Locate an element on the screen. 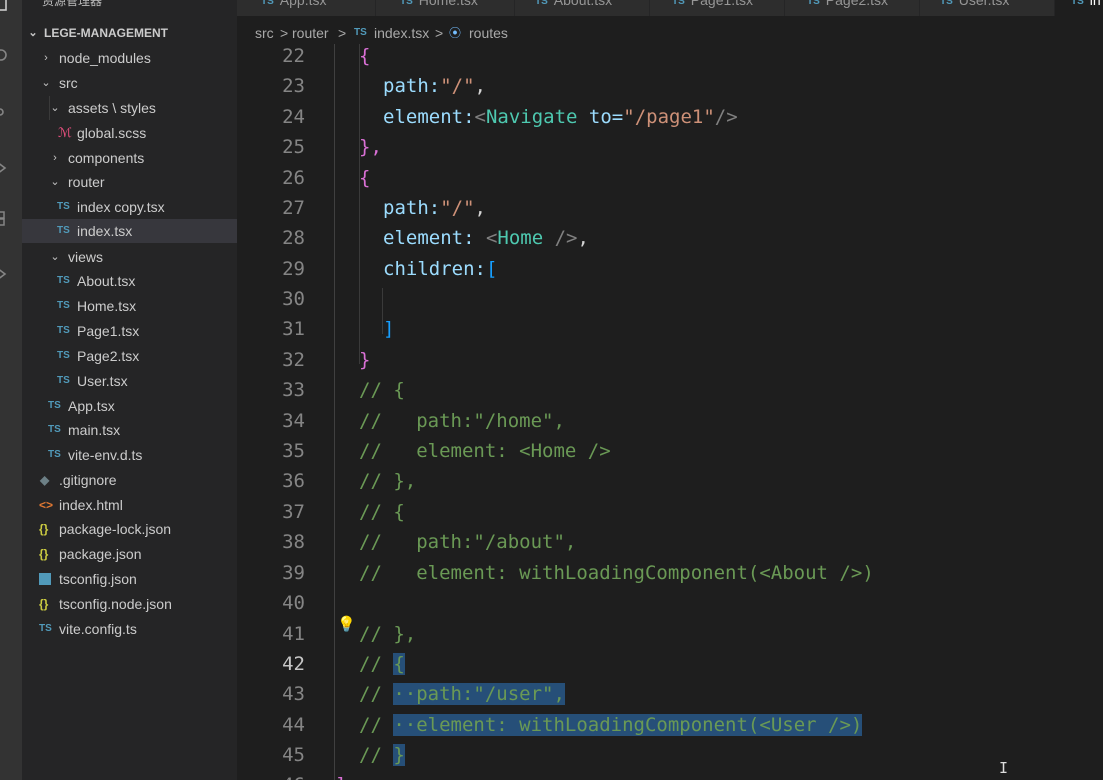 This screenshot has height=780, width=1103. tree-item-vite-config-ts: TS vite.config.ts is located at coordinates (129, 629).